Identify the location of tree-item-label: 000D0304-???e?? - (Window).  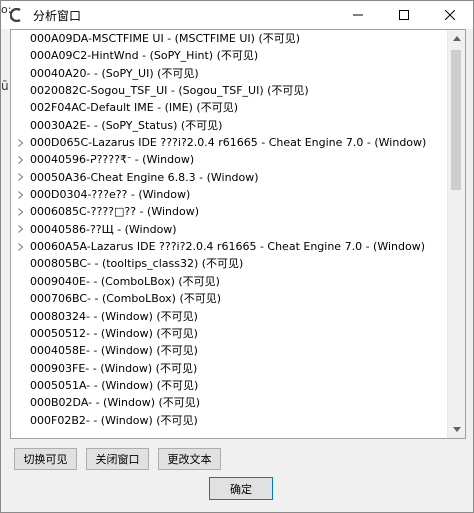
(110, 195).